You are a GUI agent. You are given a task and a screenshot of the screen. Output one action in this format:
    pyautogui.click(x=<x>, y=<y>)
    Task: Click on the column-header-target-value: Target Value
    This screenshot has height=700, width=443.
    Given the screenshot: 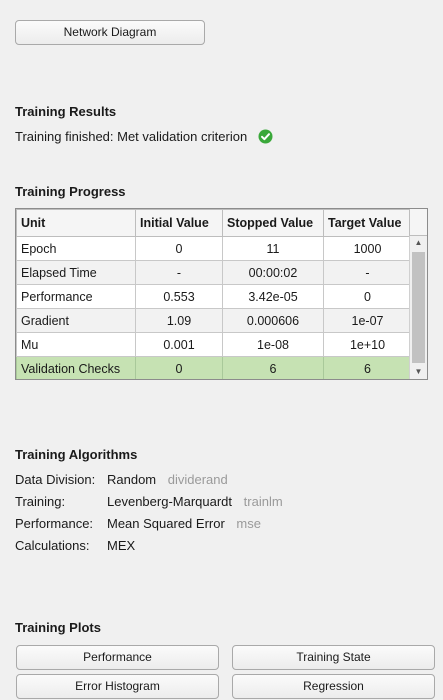 What is the action you would take?
    pyautogui.click(x=367, y=223)
    